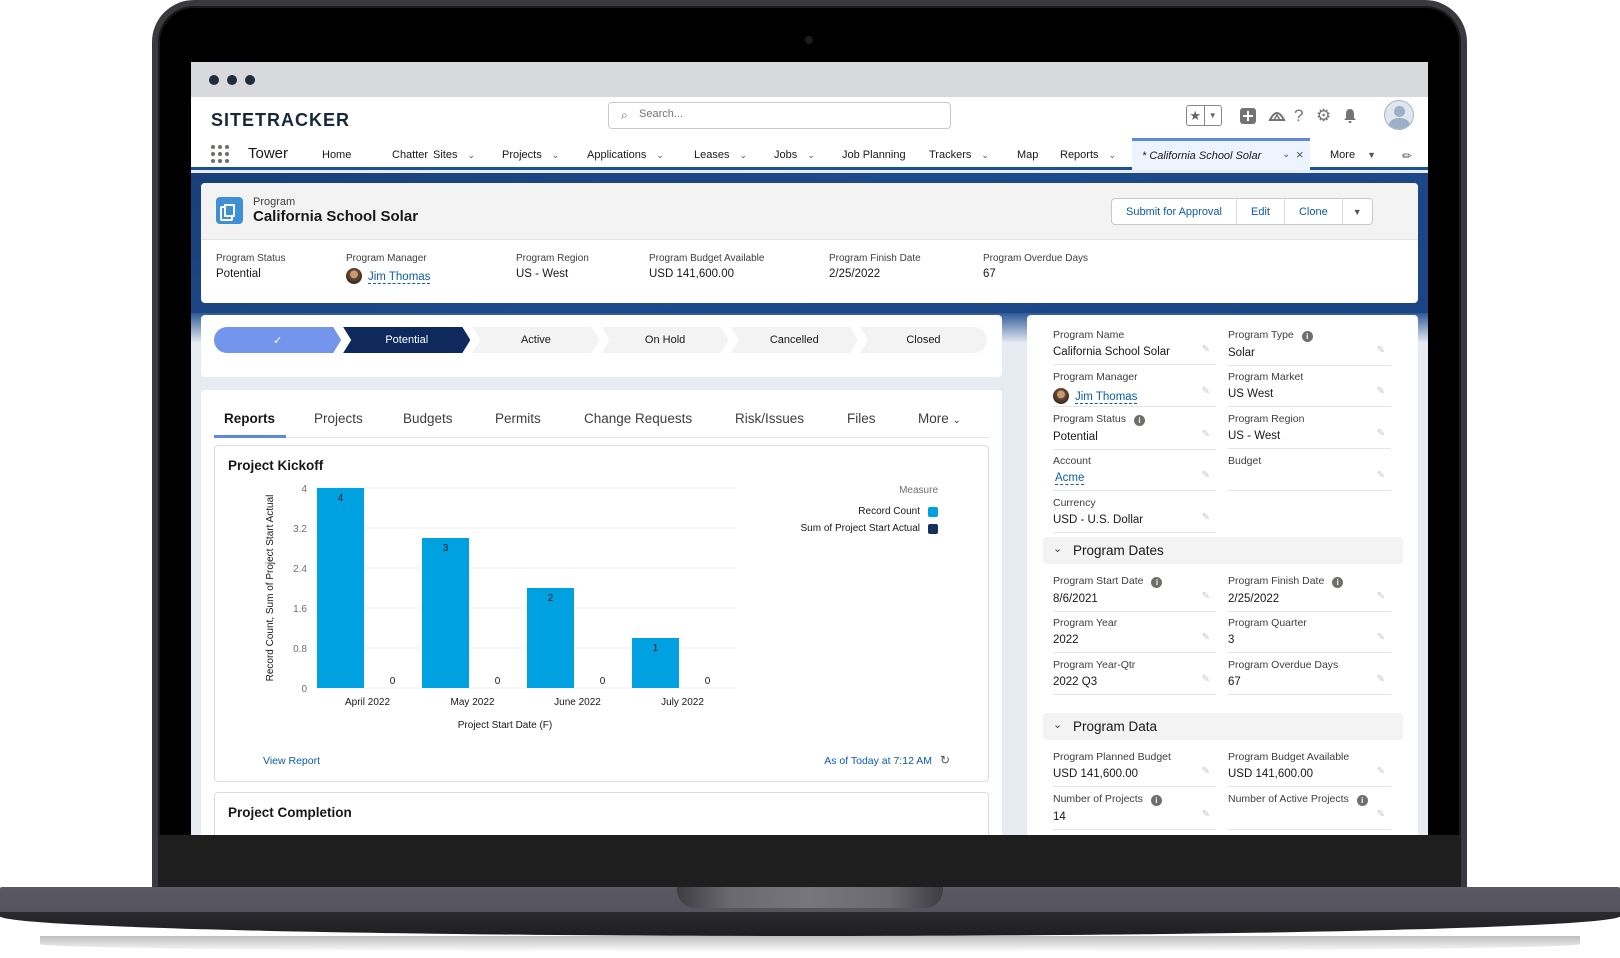 This screenshot has height=958, width=1620. I want to click on nav-item-reports: Reports ⌄, so click(1088, 155).